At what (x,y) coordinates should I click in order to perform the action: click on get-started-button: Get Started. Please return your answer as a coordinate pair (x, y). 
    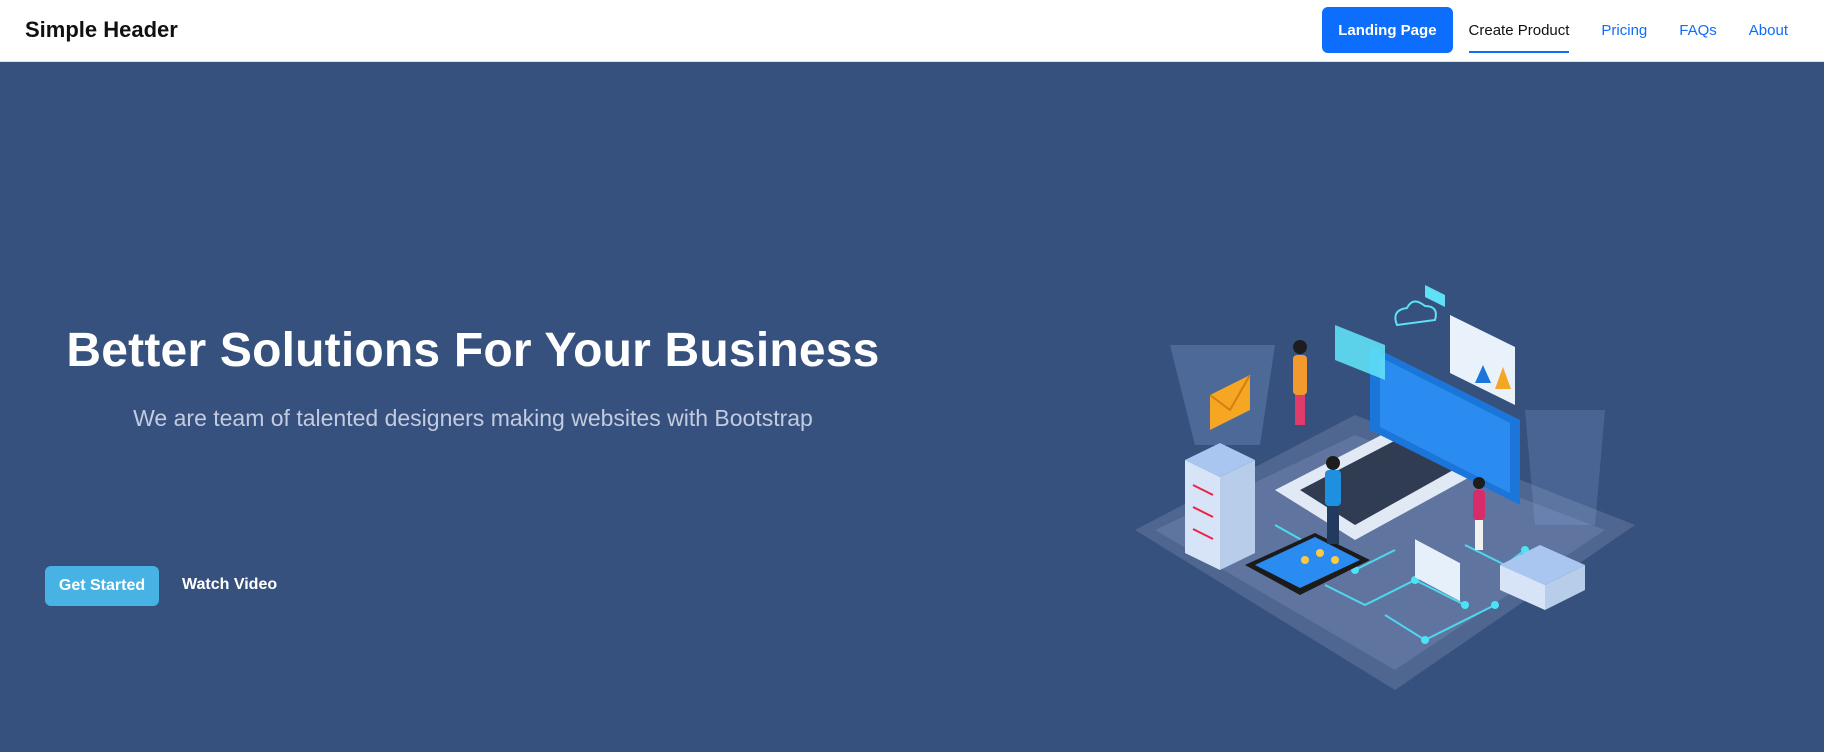
    Looking at the image, I should click on (102, 586).